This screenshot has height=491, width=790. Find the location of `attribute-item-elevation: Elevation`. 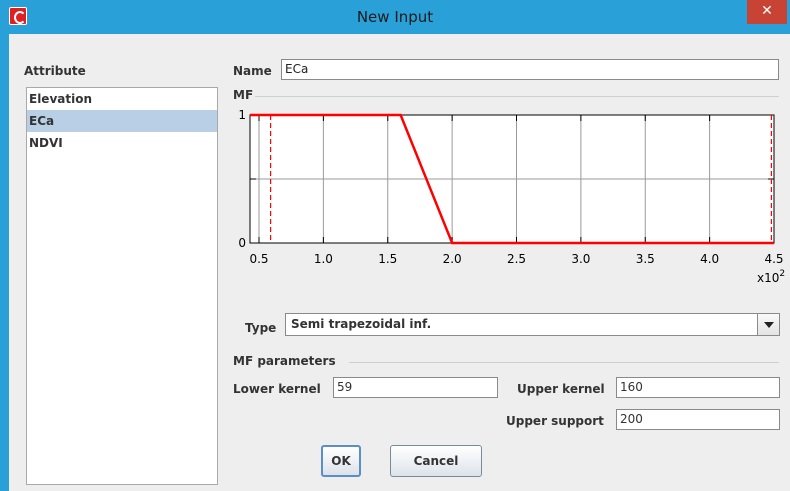

attribute-item-elevation: Elevation is located at coordinates (122, 99).